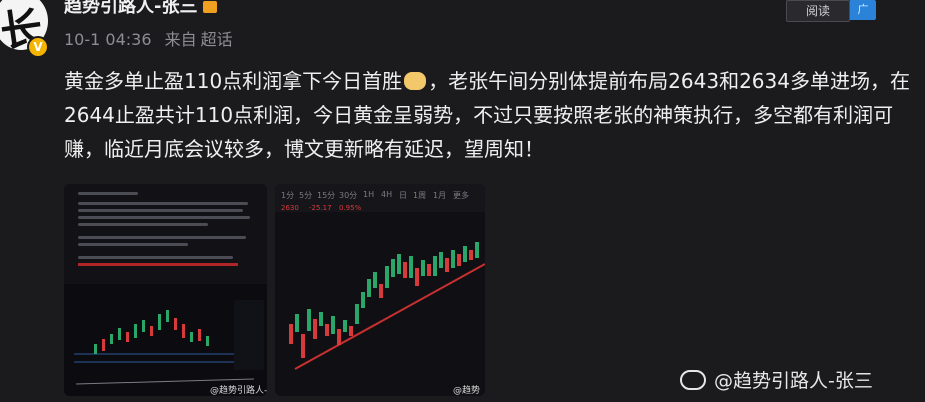 This screenshot has width=925, height=402. I want to click on candles, so click(384, 300).